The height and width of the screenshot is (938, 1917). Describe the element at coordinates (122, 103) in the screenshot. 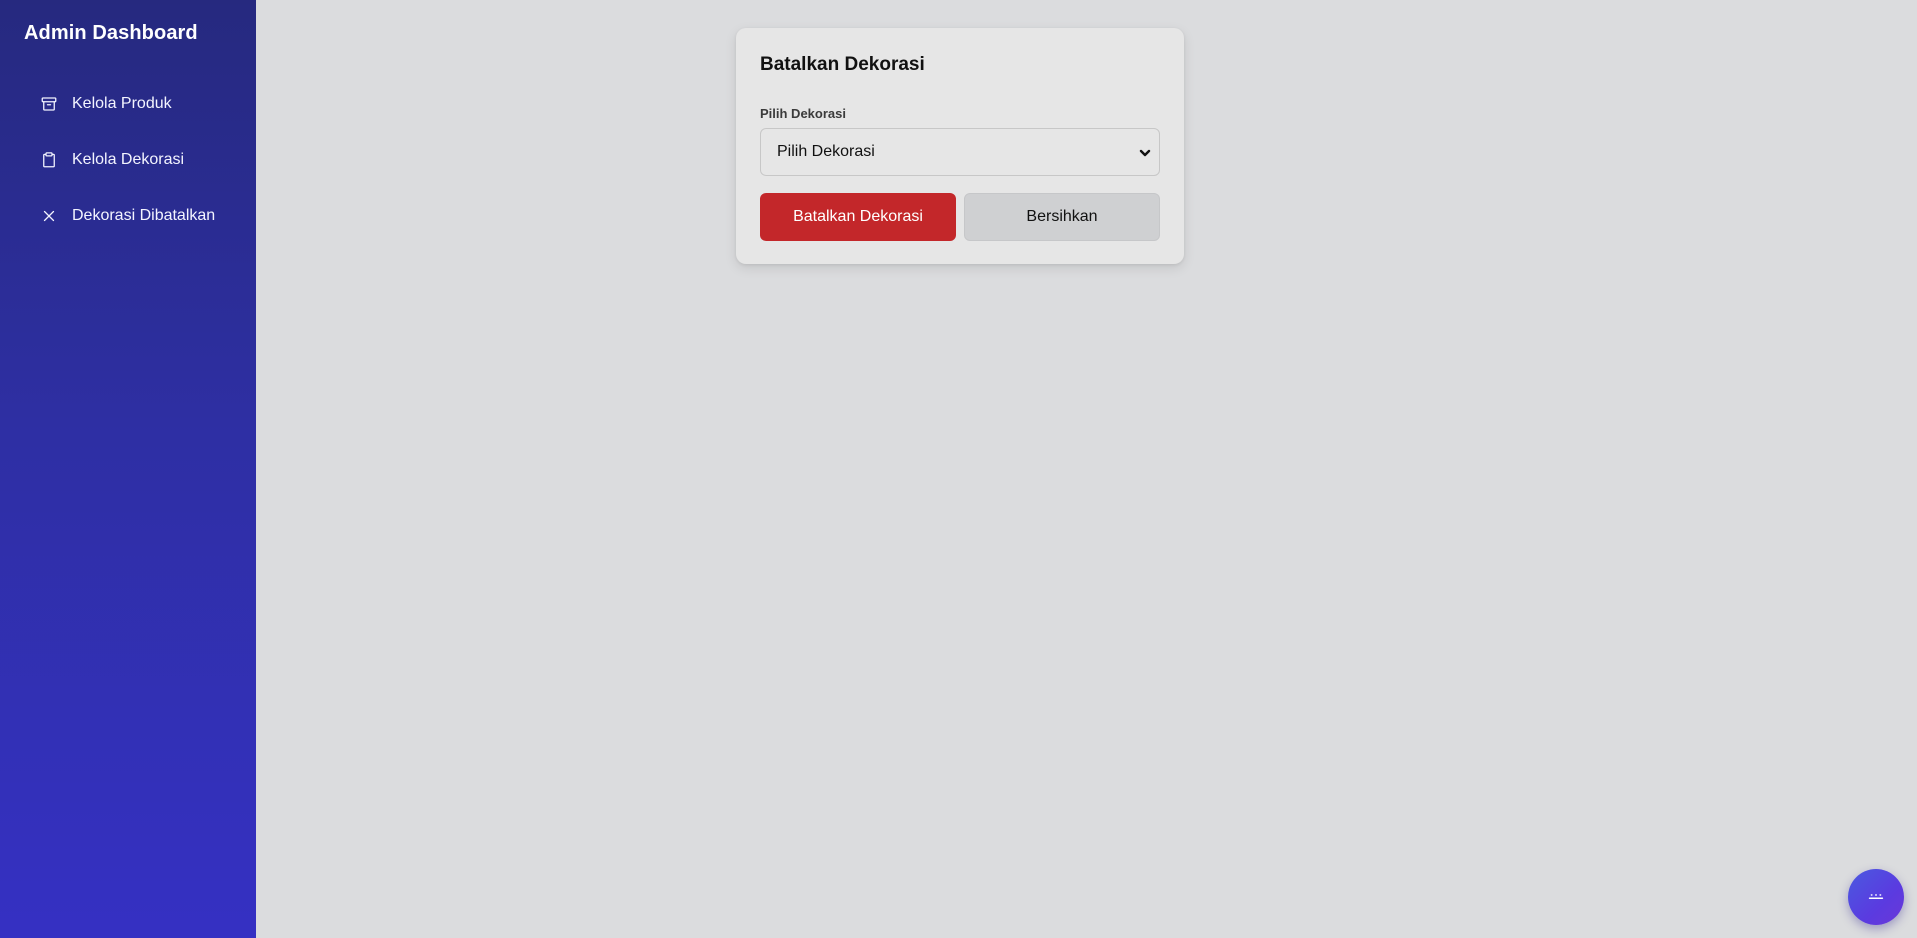

I see `sidebar-item-label: Kelola Produk` at that location.